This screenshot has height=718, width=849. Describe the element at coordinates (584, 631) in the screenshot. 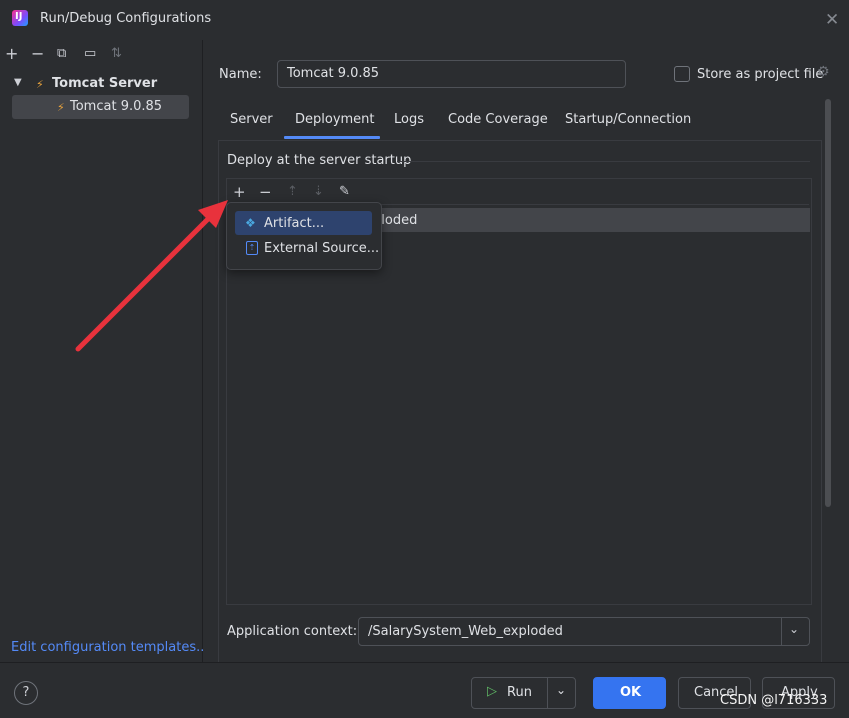

I see `app-context-combobox: /SalarySystem_Web_exploded ⌄` at that location.